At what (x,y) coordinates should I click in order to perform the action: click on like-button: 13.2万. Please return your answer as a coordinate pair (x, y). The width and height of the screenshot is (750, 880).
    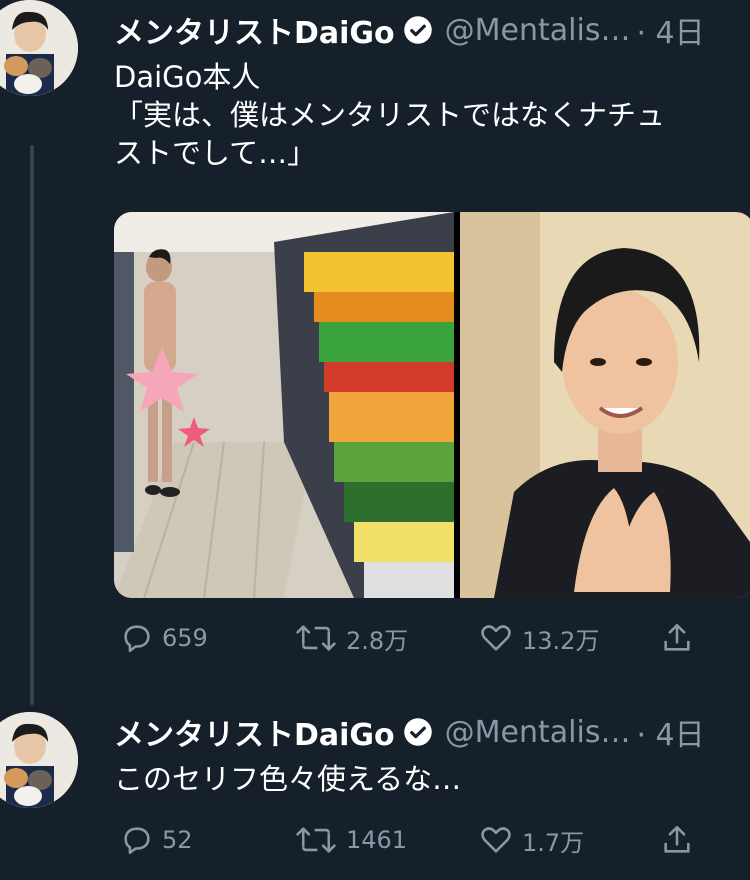
    Looking at the image, I should click on (538, 638).